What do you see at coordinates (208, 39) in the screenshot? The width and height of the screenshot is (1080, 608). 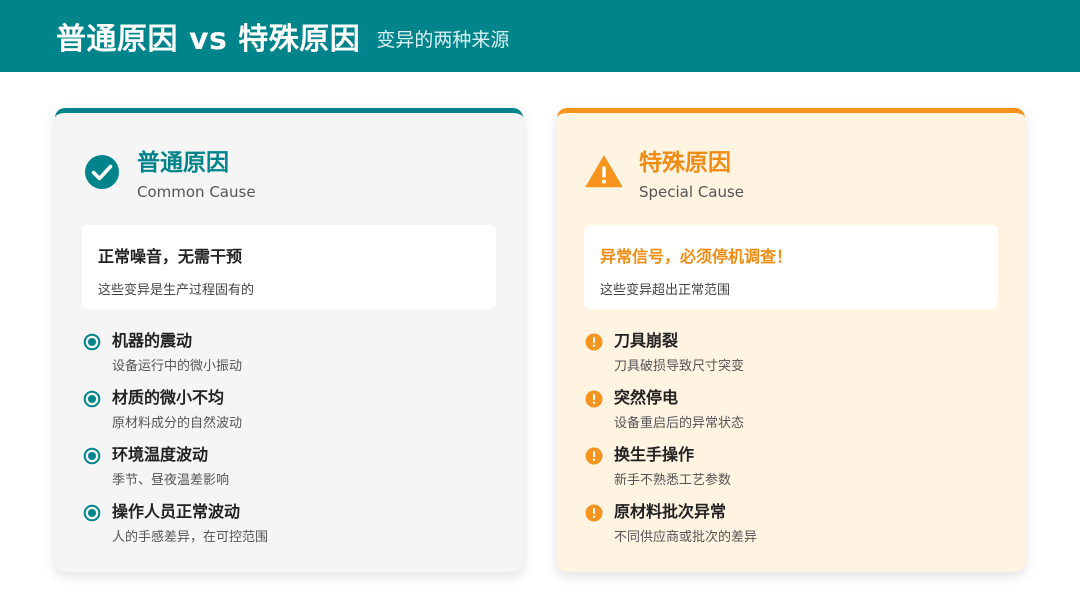 I see `page-title: 普通原因 vs 特殊原因` at bounding box center [208, 39].